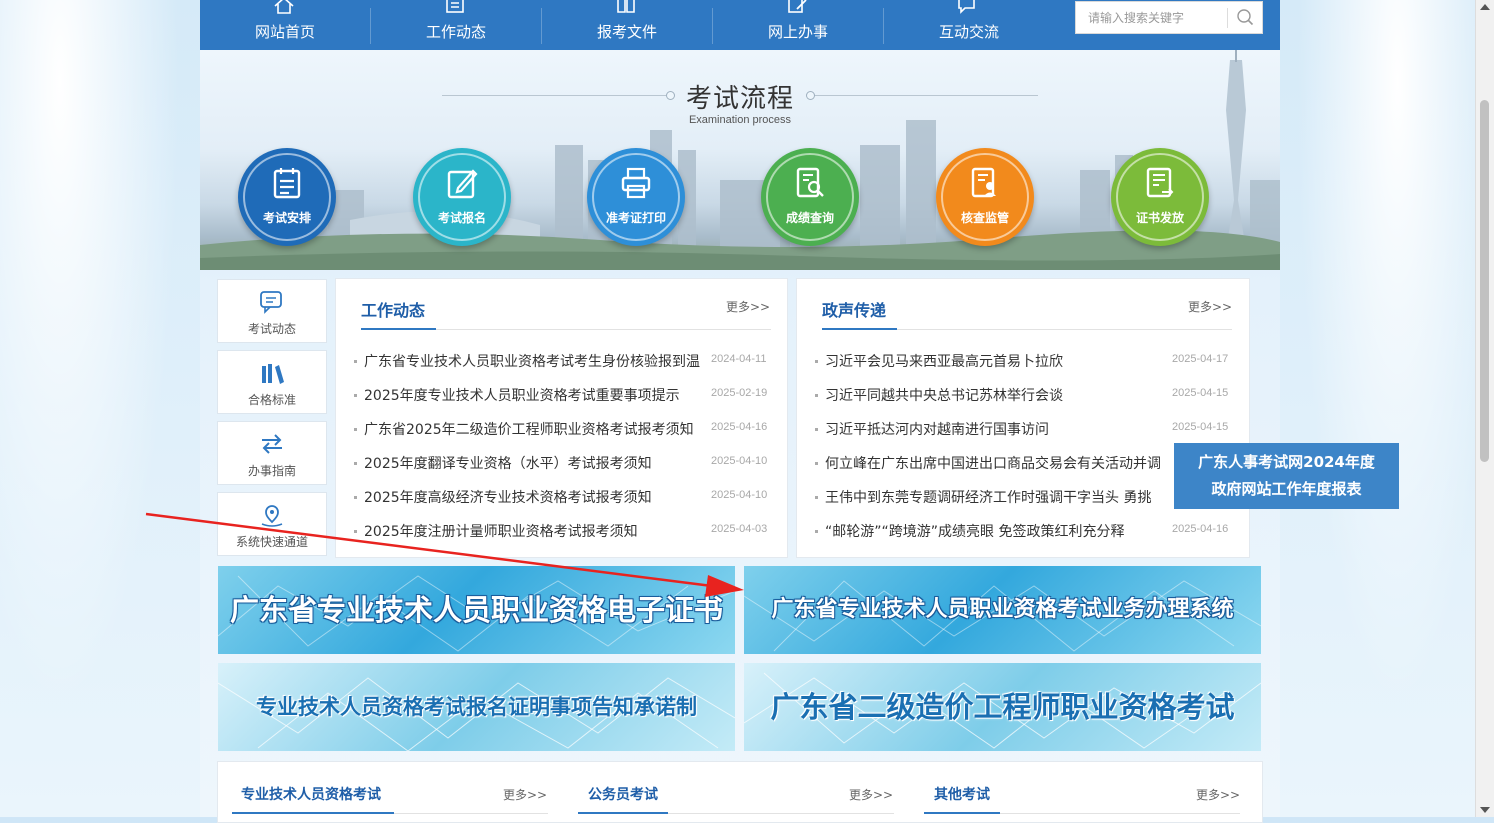 This screenshot has height=823, width=1494. I want to click on list-item: 2025年度注册计量师职业资格考试报考须知 2025-04-03, so click(564, 531).